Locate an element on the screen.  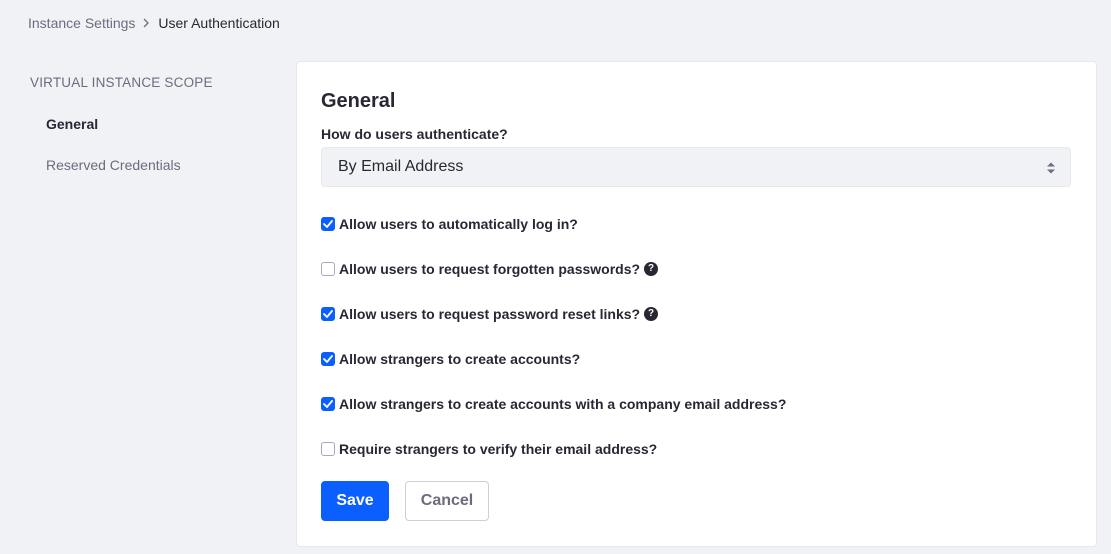
checkbox-strangers-company-email is located at coordinates (328, 404).